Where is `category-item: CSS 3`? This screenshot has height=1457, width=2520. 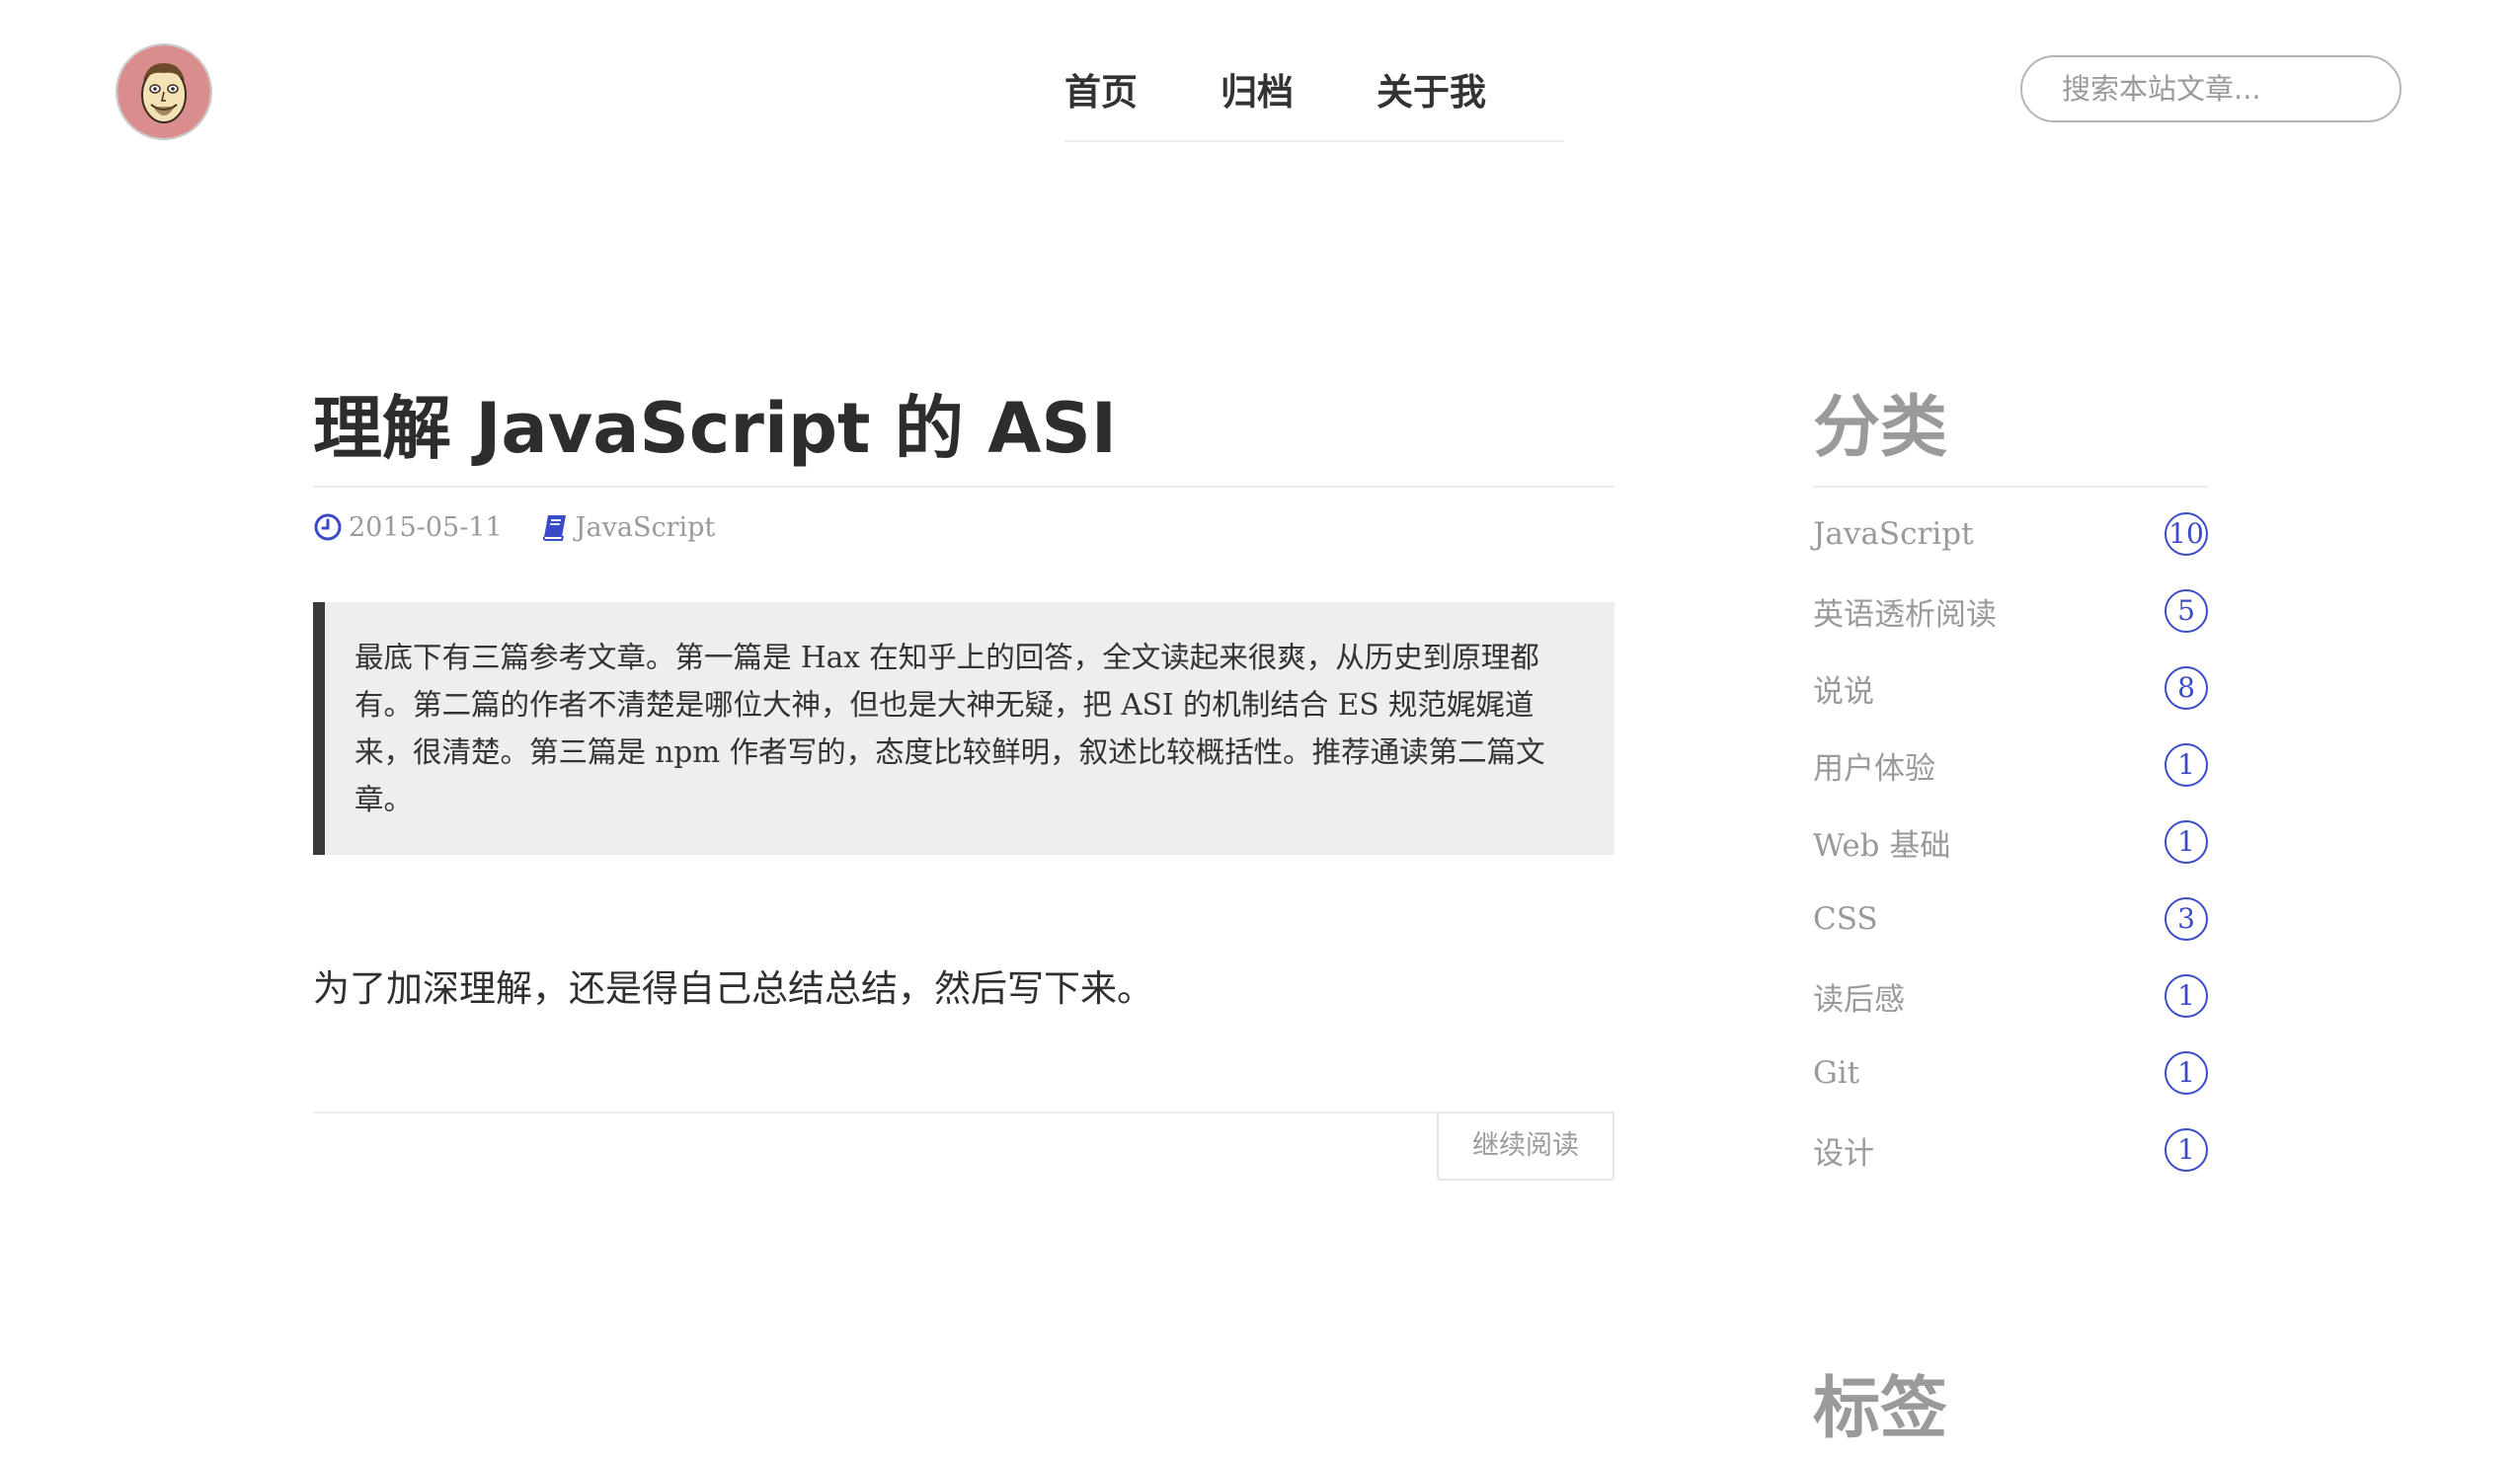 category-item: CSS 3 is located at coordinates (2010, 919).